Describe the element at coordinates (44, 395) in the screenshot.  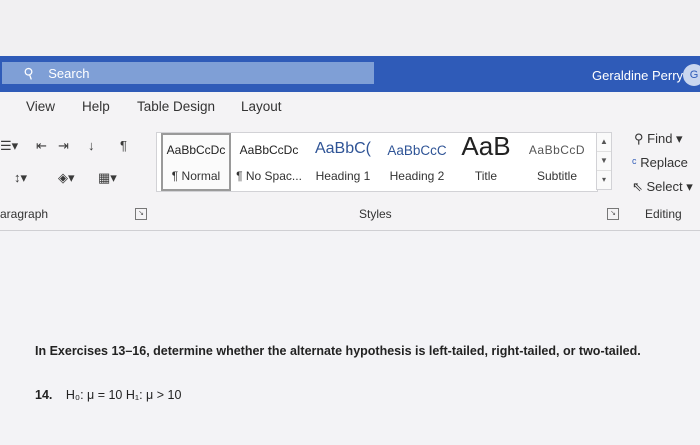
I see `item-number: 14.` at that location.